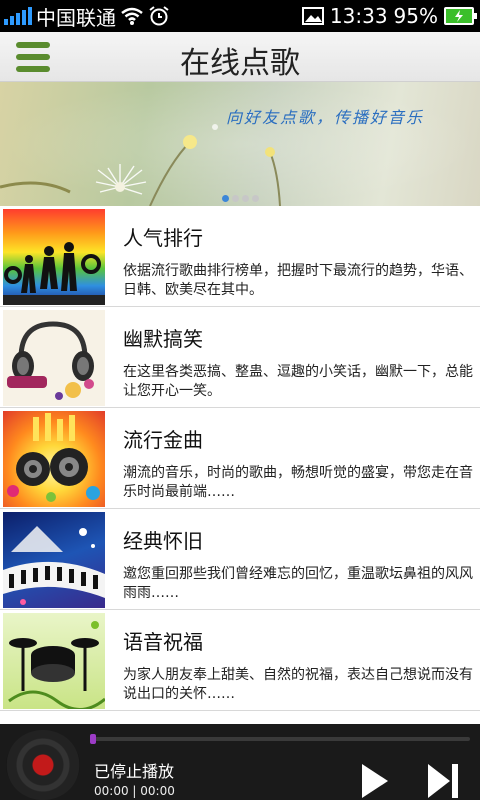  What do you see at coordinates (54, 257) in the screenshot?
I see `popular-ranking-thumbnail` at bounding box center [54, 257].